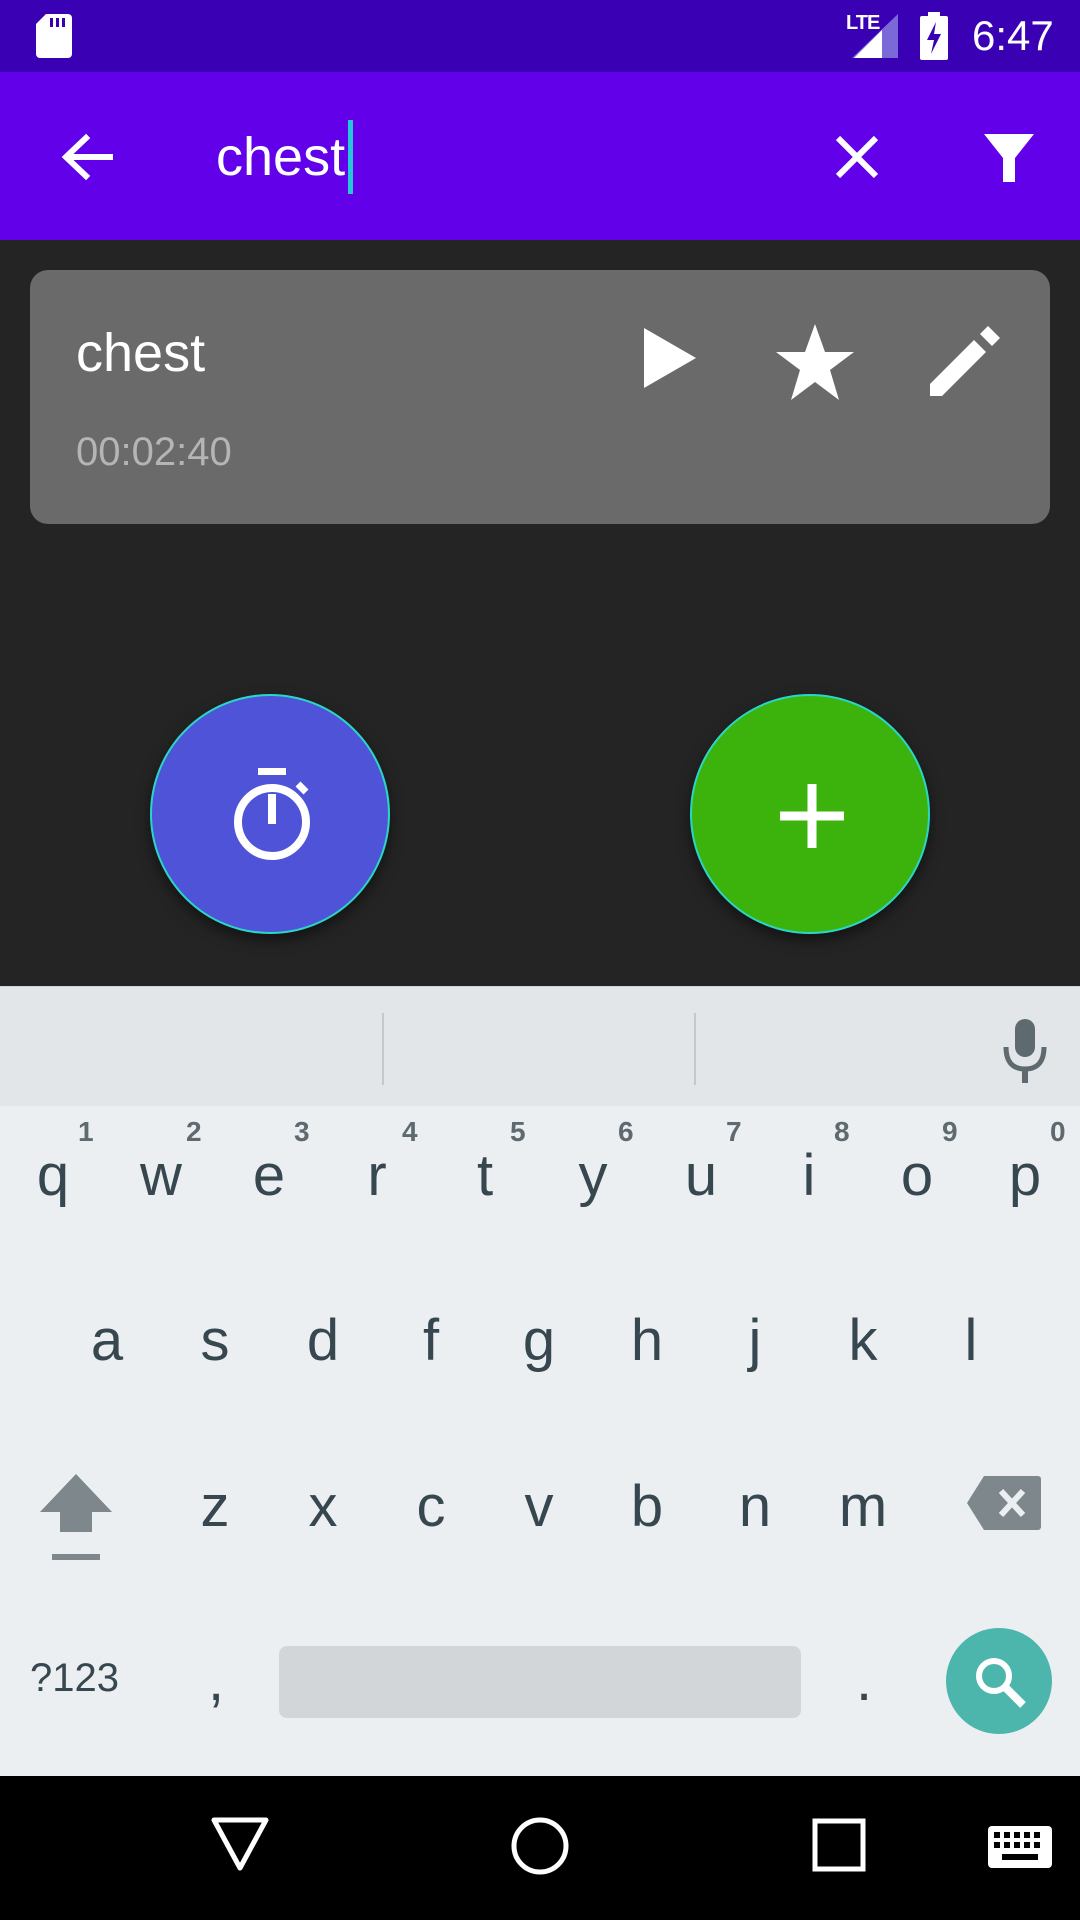 This screenshot has width=1080, height=1920. What do you see at coordinates (431, 1507) in the screenshot?
I see `key-c: c` at bounding box center [431, 1507].